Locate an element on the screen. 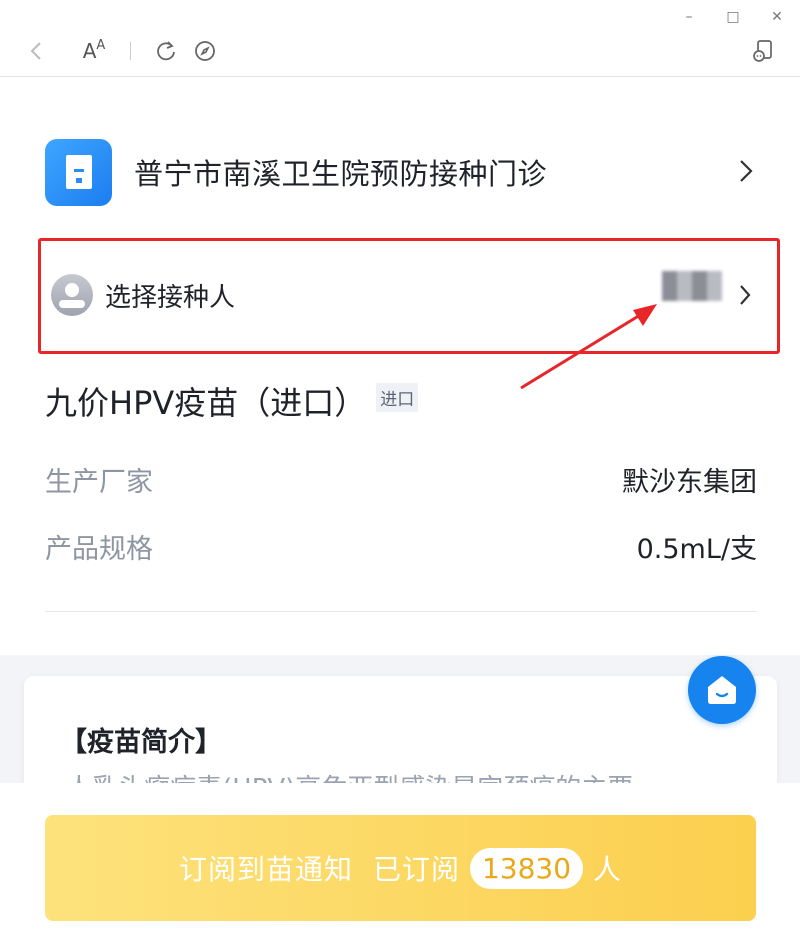  subscriber-count-badge: 13830 is located at coordinates (526, 868).